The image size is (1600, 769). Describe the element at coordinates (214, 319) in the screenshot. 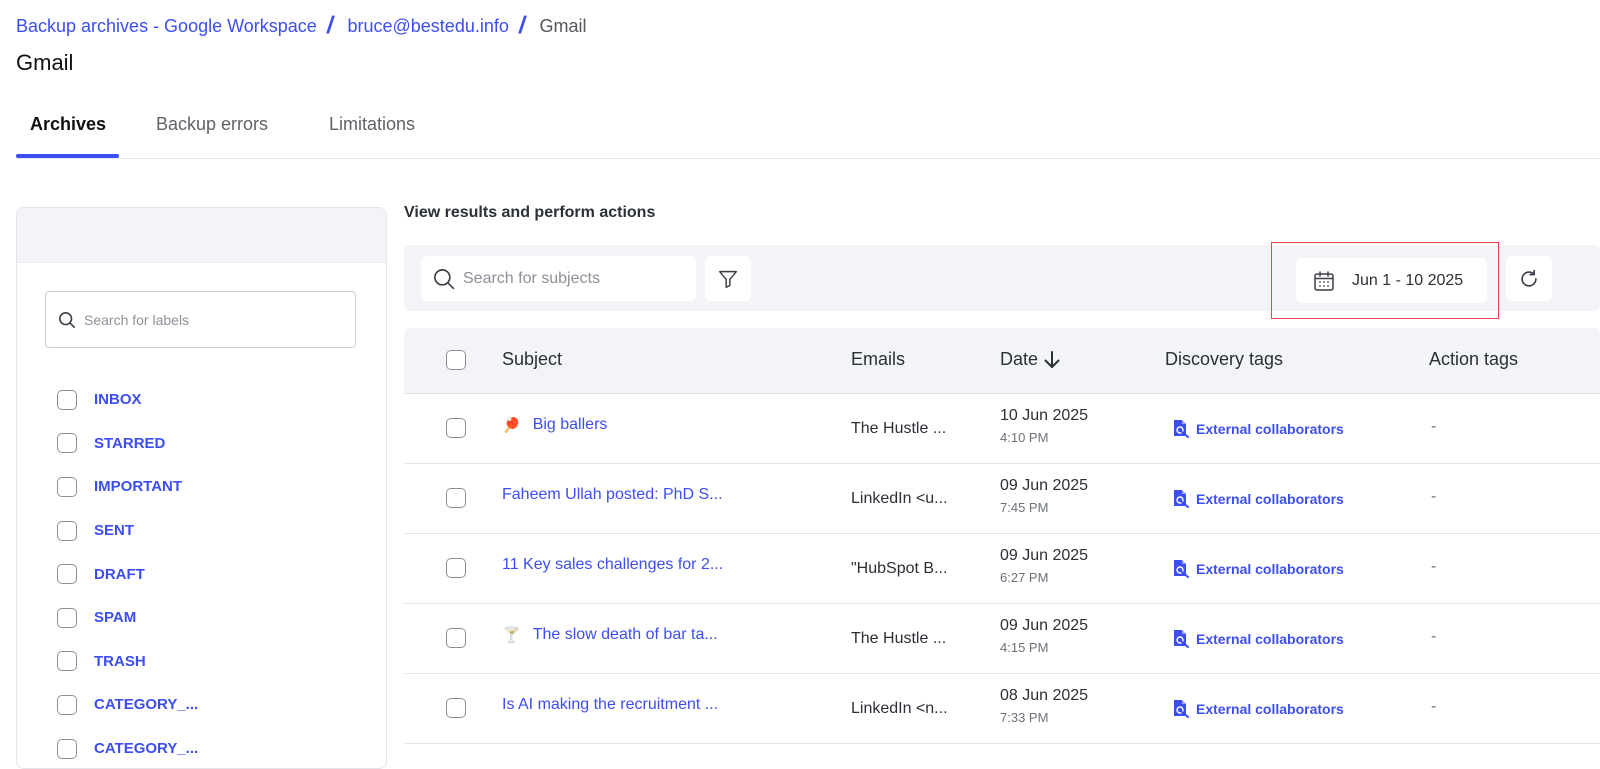

I see `label-search-input` at that location.